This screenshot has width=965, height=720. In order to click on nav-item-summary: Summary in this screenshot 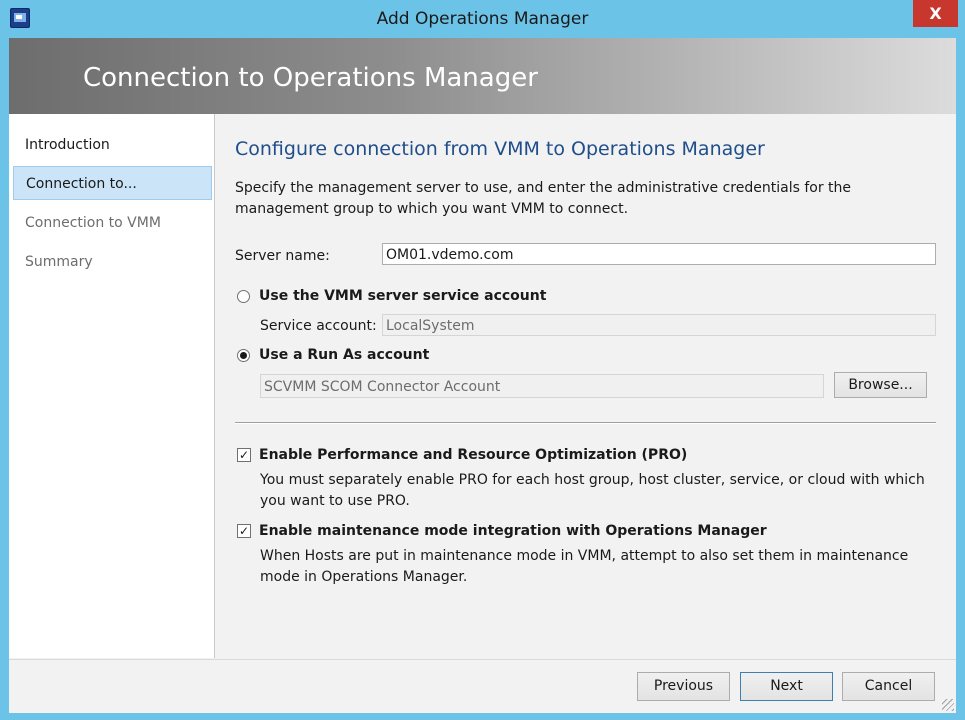, I will do `click(112, 262)`.